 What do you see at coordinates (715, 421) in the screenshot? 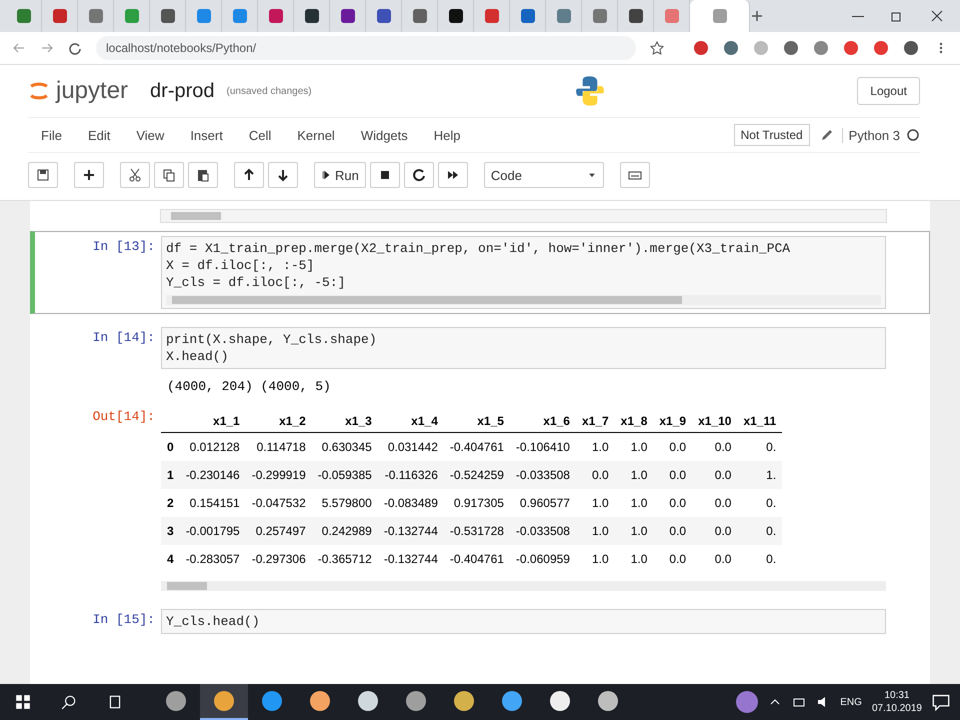
I see `column-header: x1_10` at bounding box center [715, 421].